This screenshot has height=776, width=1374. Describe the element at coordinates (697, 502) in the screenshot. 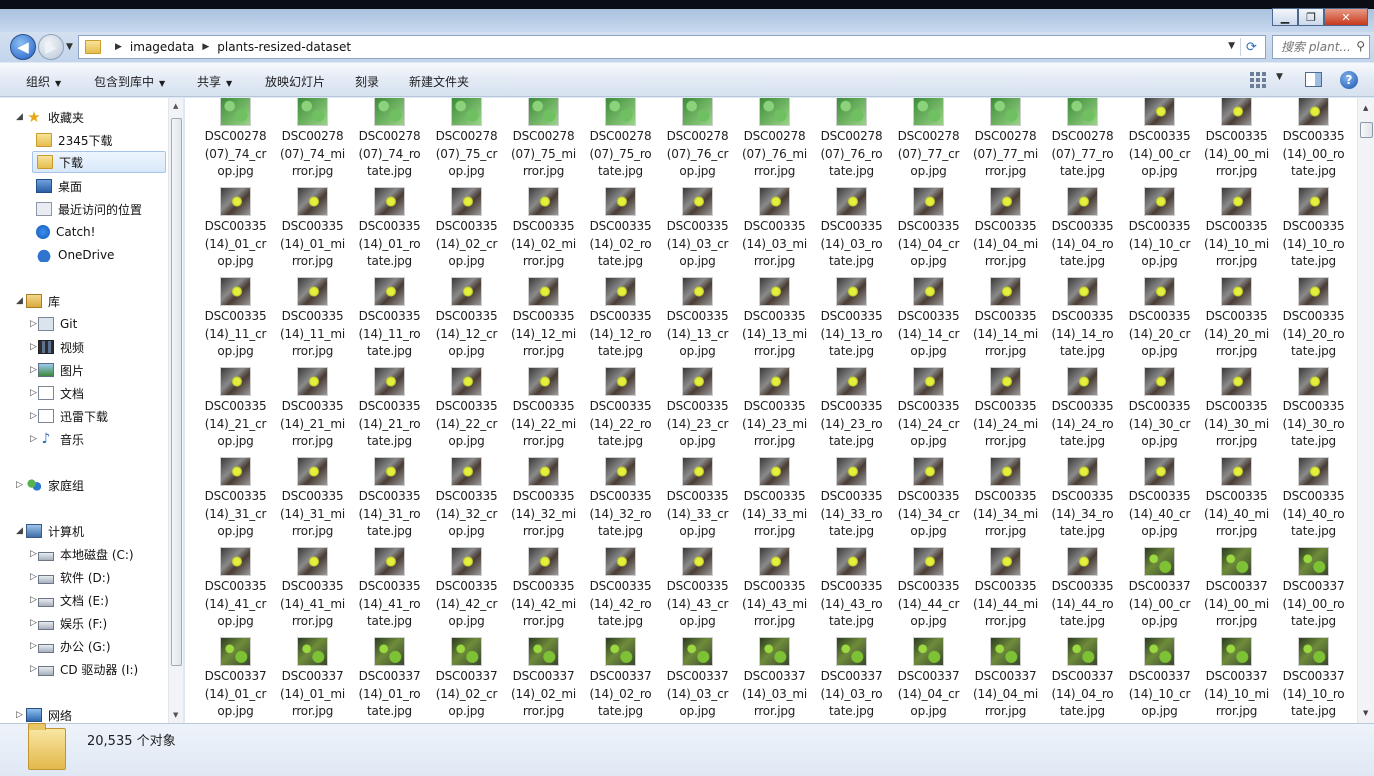

I see `file-item: DSC00335 (14)_33_cr op.jpg` at that location.